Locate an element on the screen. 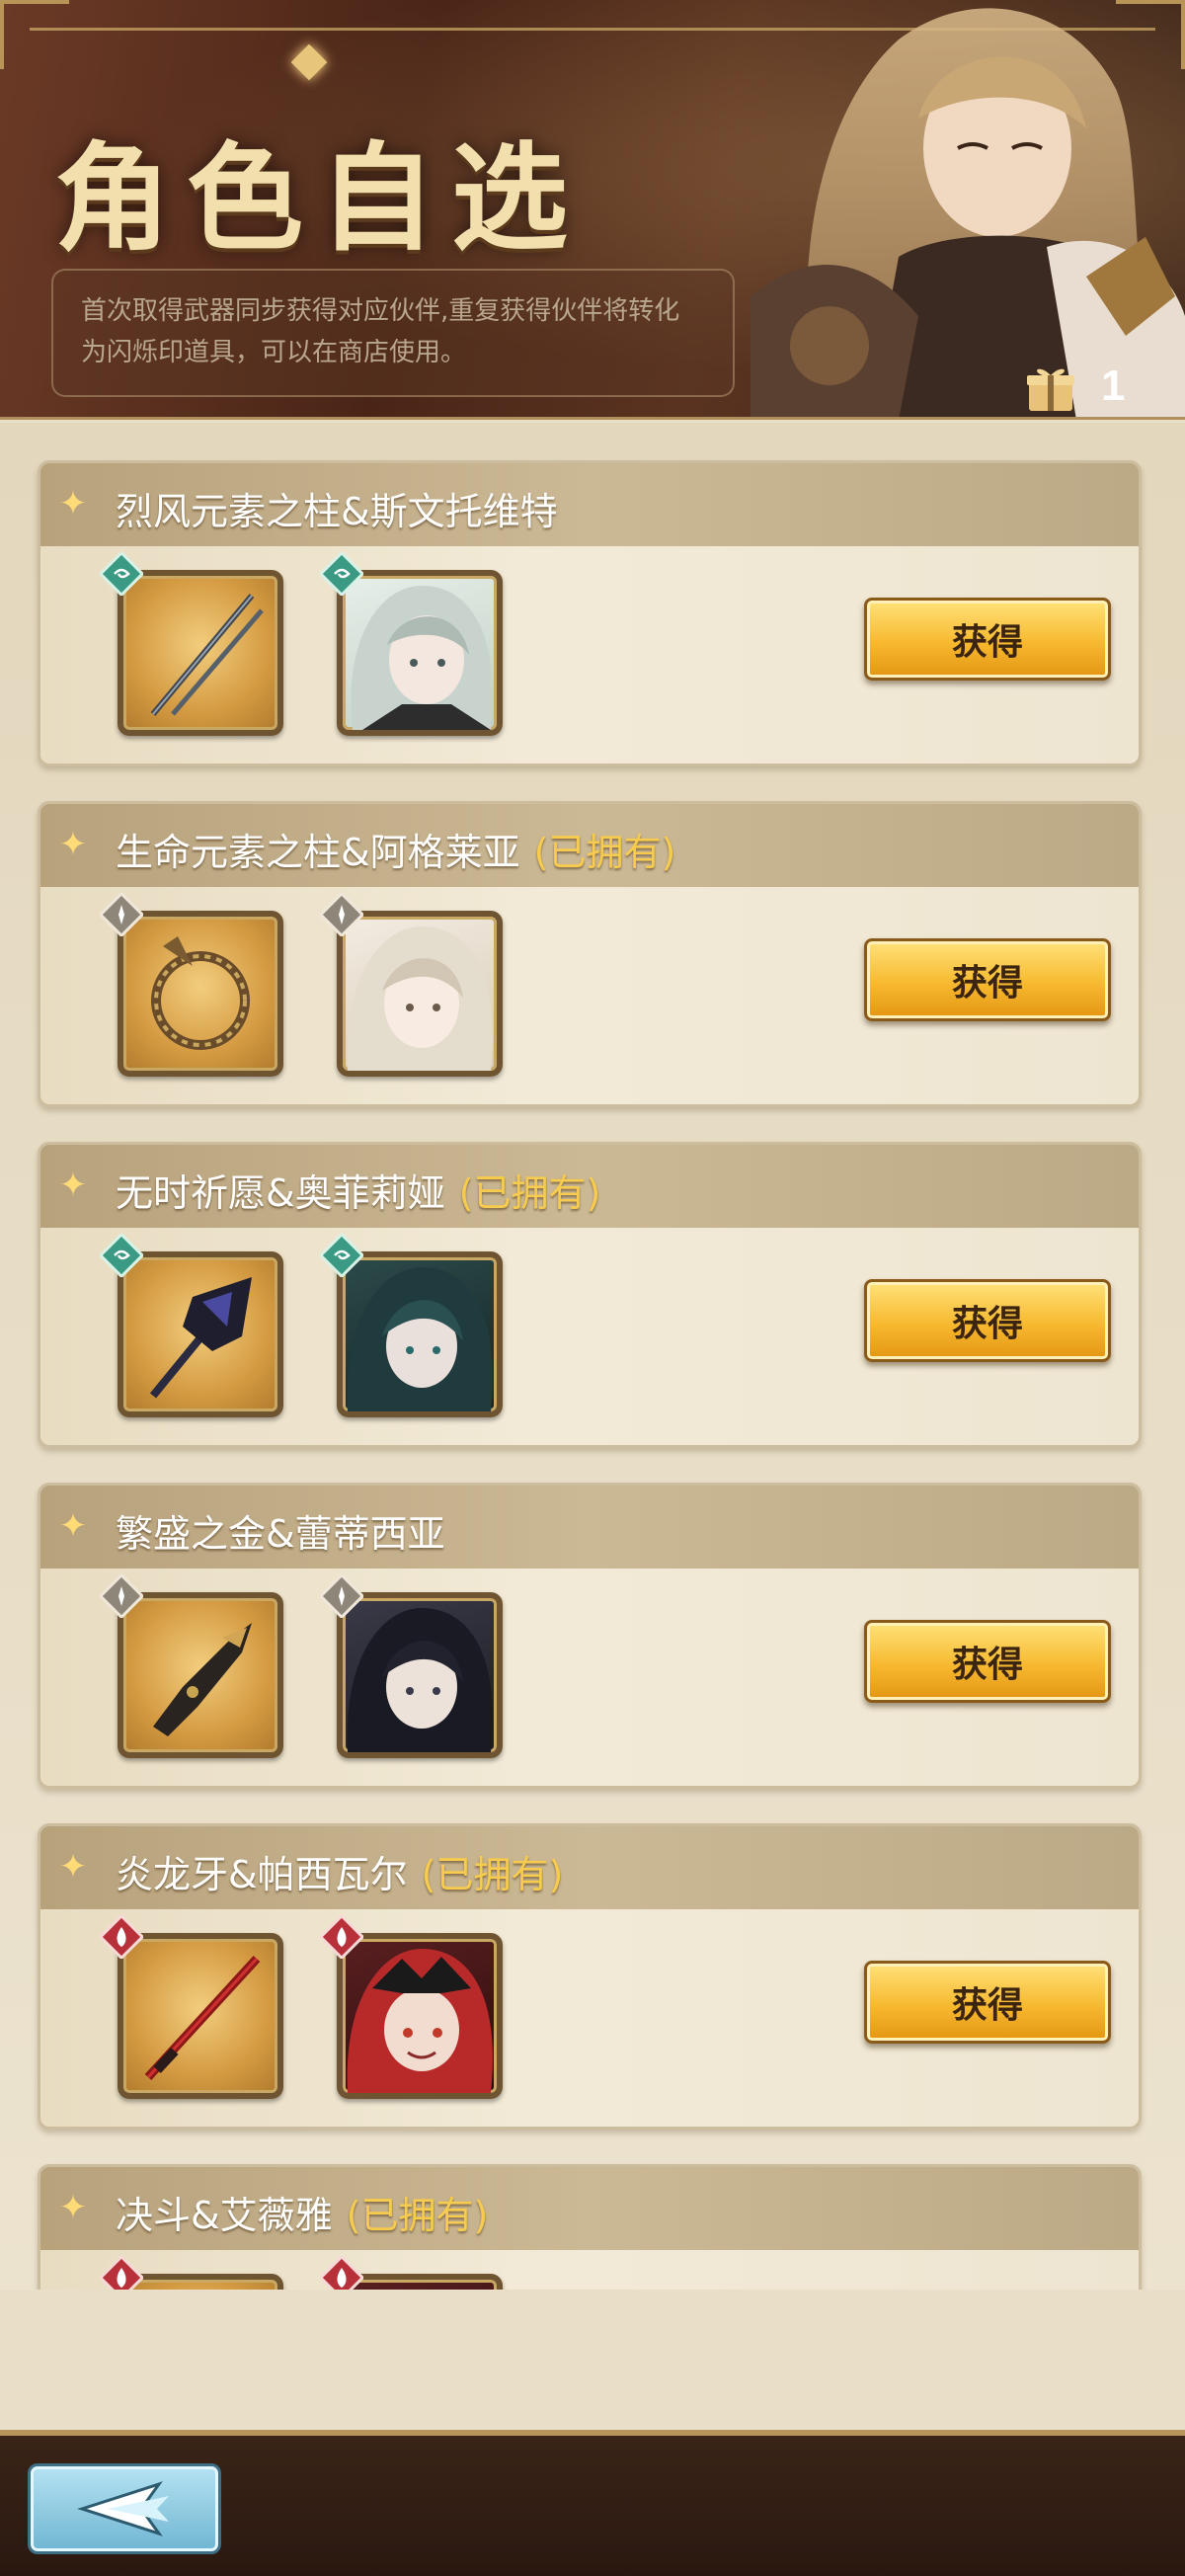 The image size is (1185, 2576). card-title: 决斗&艾薇雅 (已拥有) is located at coordinates (302, 2212).